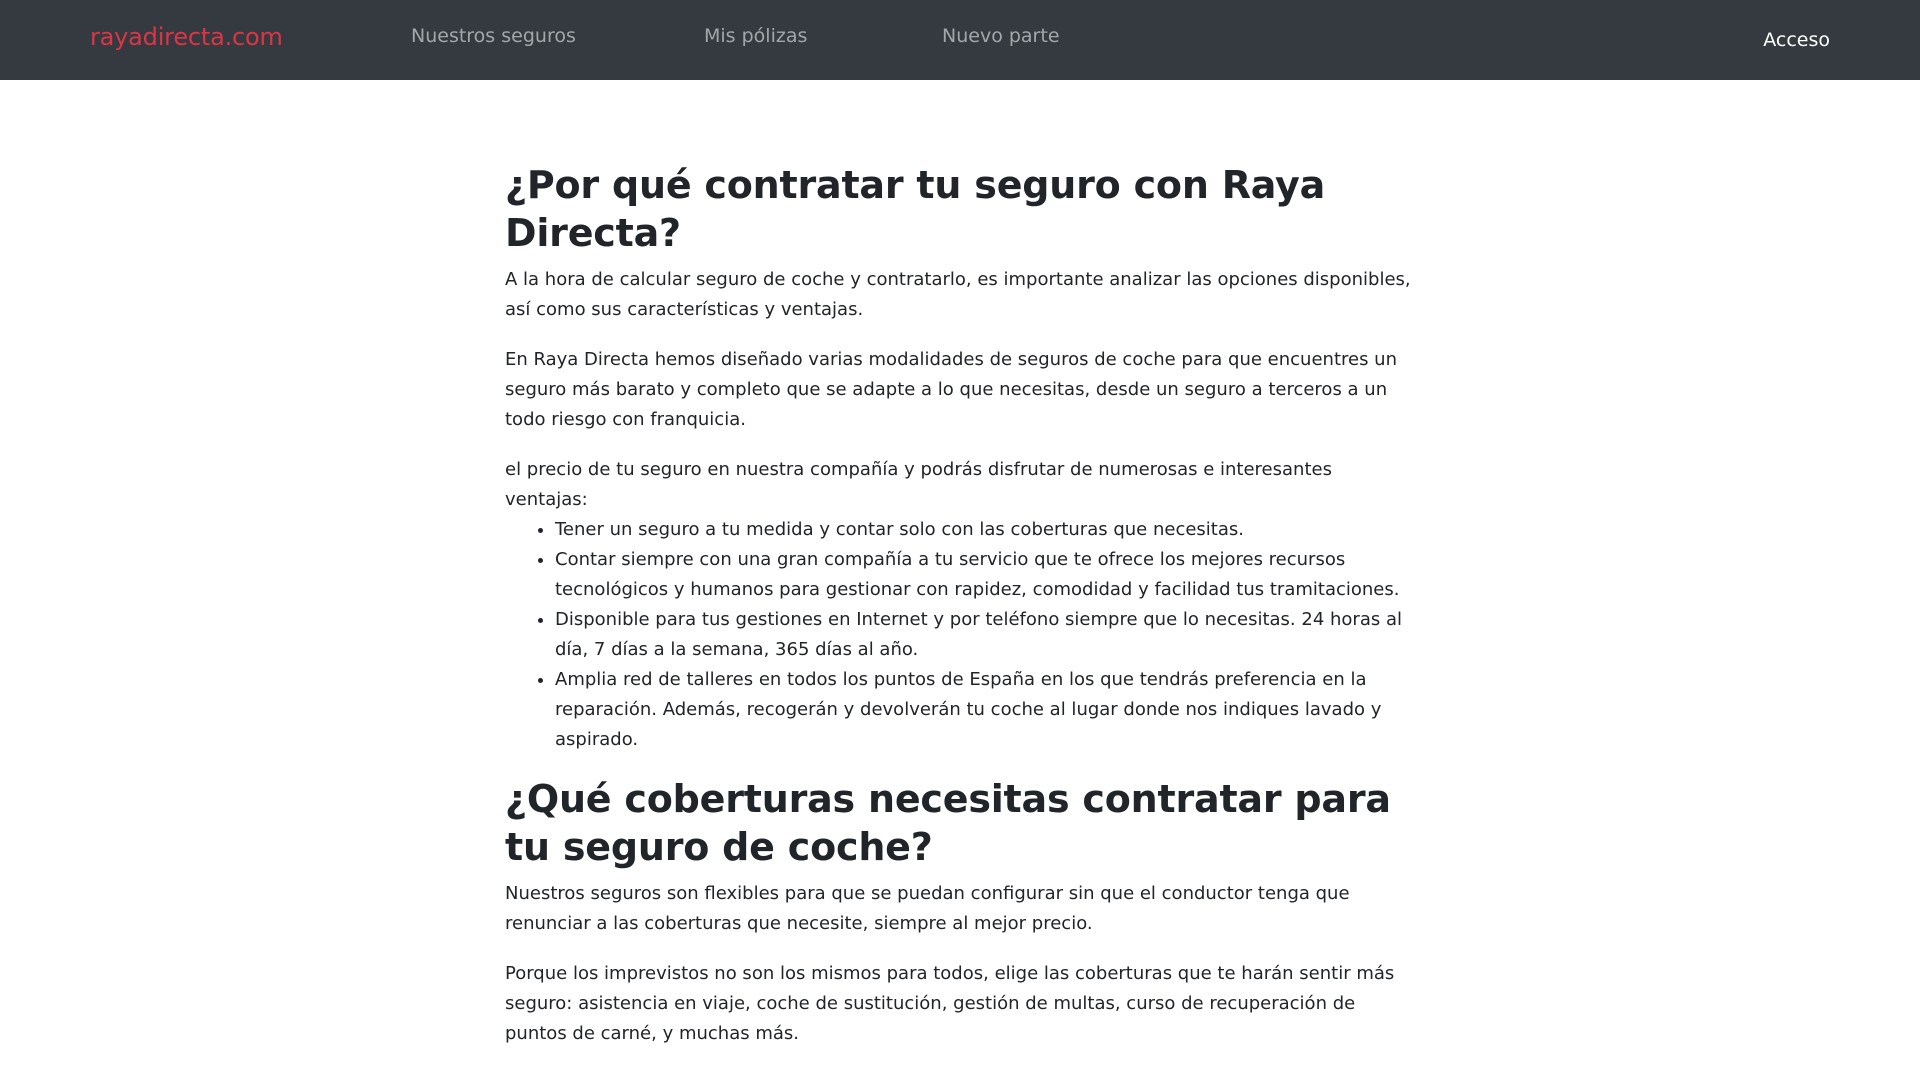  What do you see at coordinates (1001, 36) in the screenshot?
I see `nav-link-nuevo-parte: Nuevo parte` at bounding box center [1001, 36].